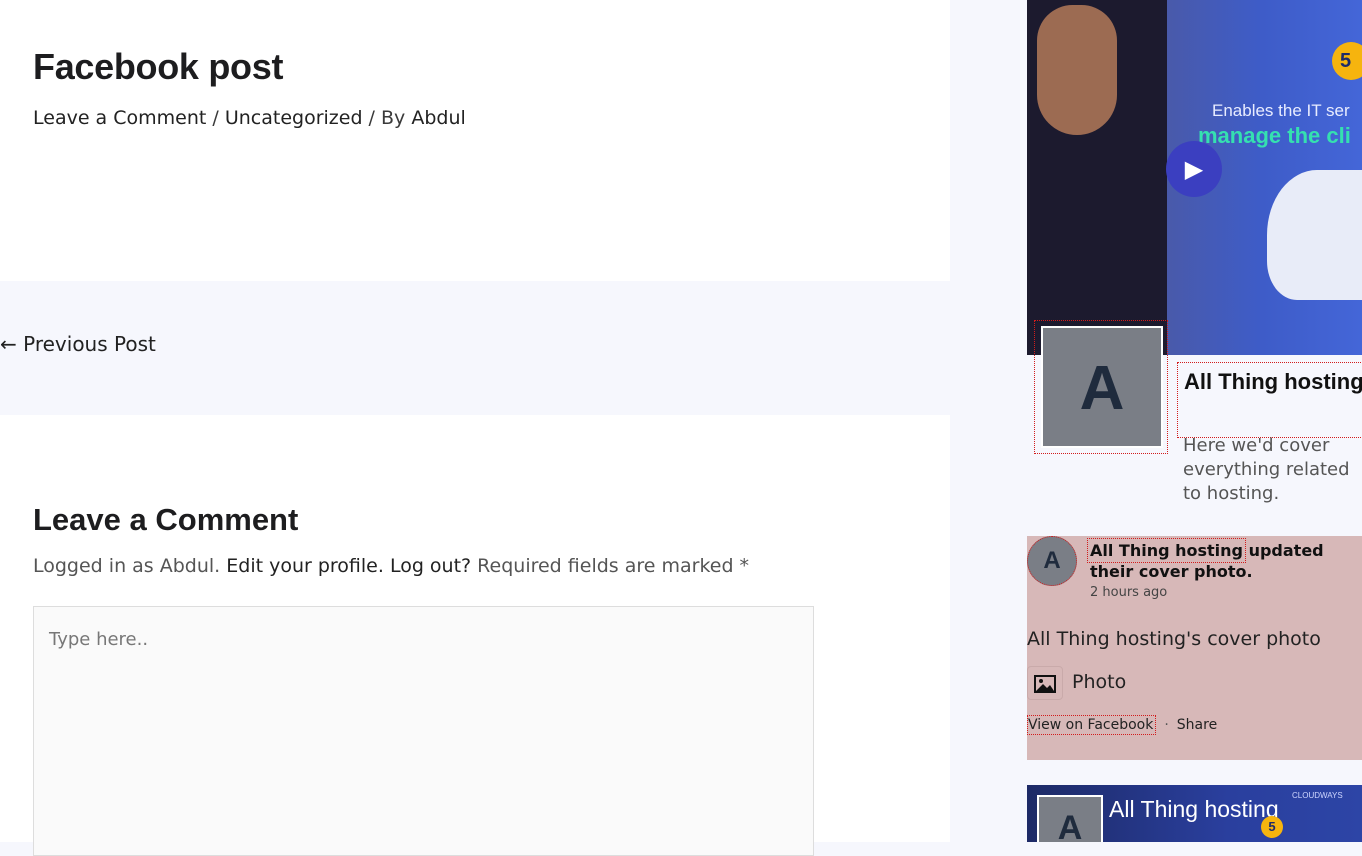 This screenshot has width=1362, height=856. What do you see at coordinates (1272, 827) in the screenshot?
I see `video-card-badge: 5` at bounding box center [1272, 827].